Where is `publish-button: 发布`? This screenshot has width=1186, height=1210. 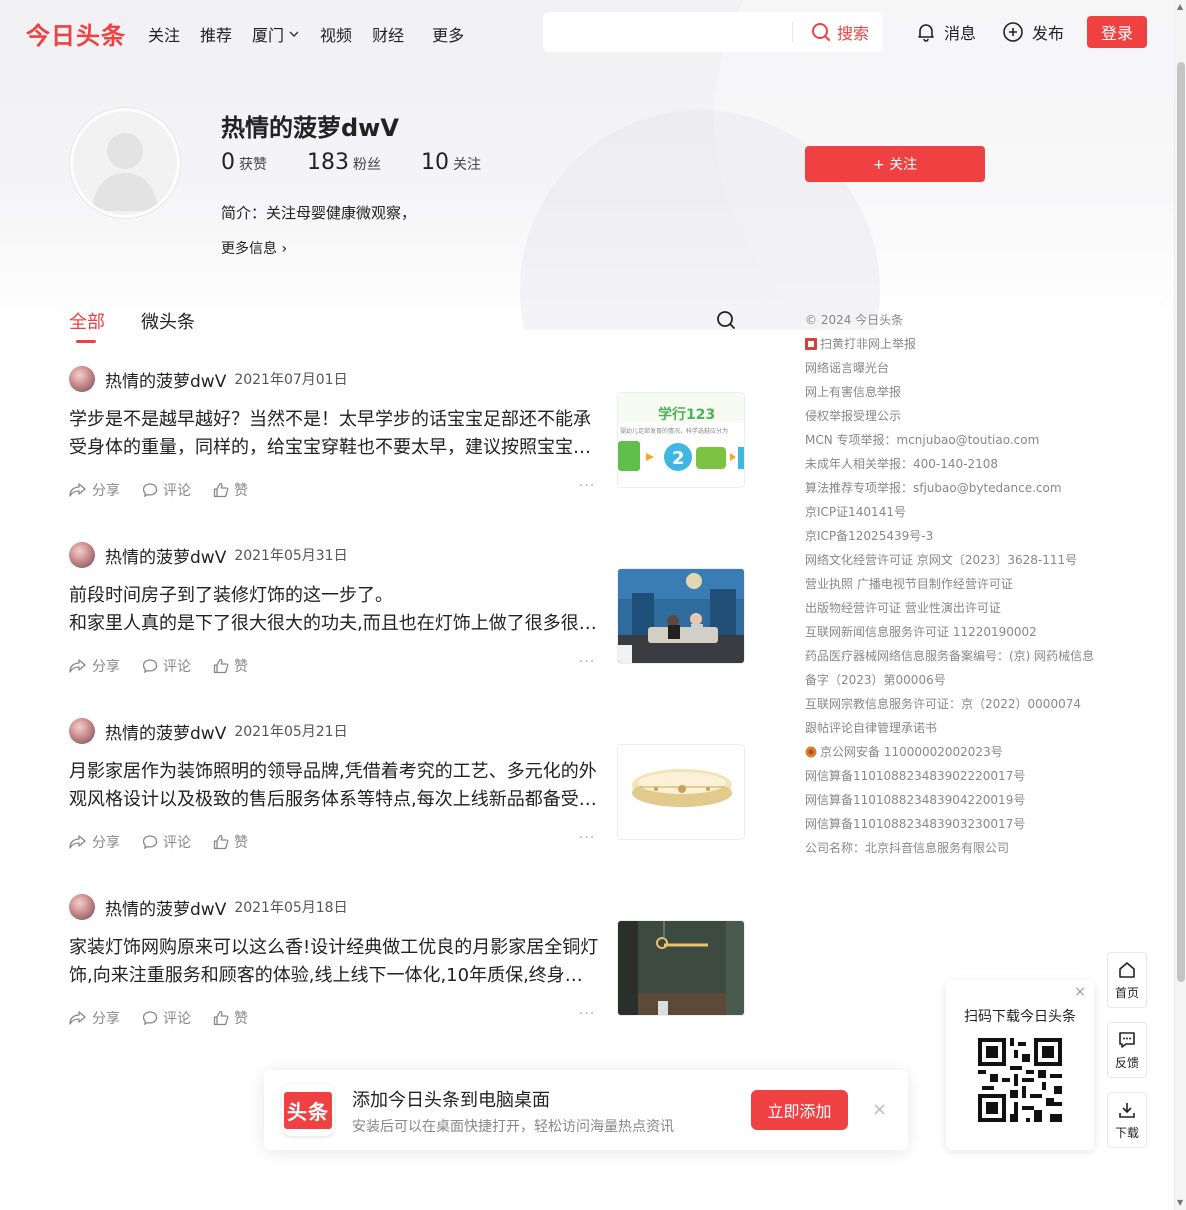
publish-button: 发布 is located at coordinates (1033, 32).